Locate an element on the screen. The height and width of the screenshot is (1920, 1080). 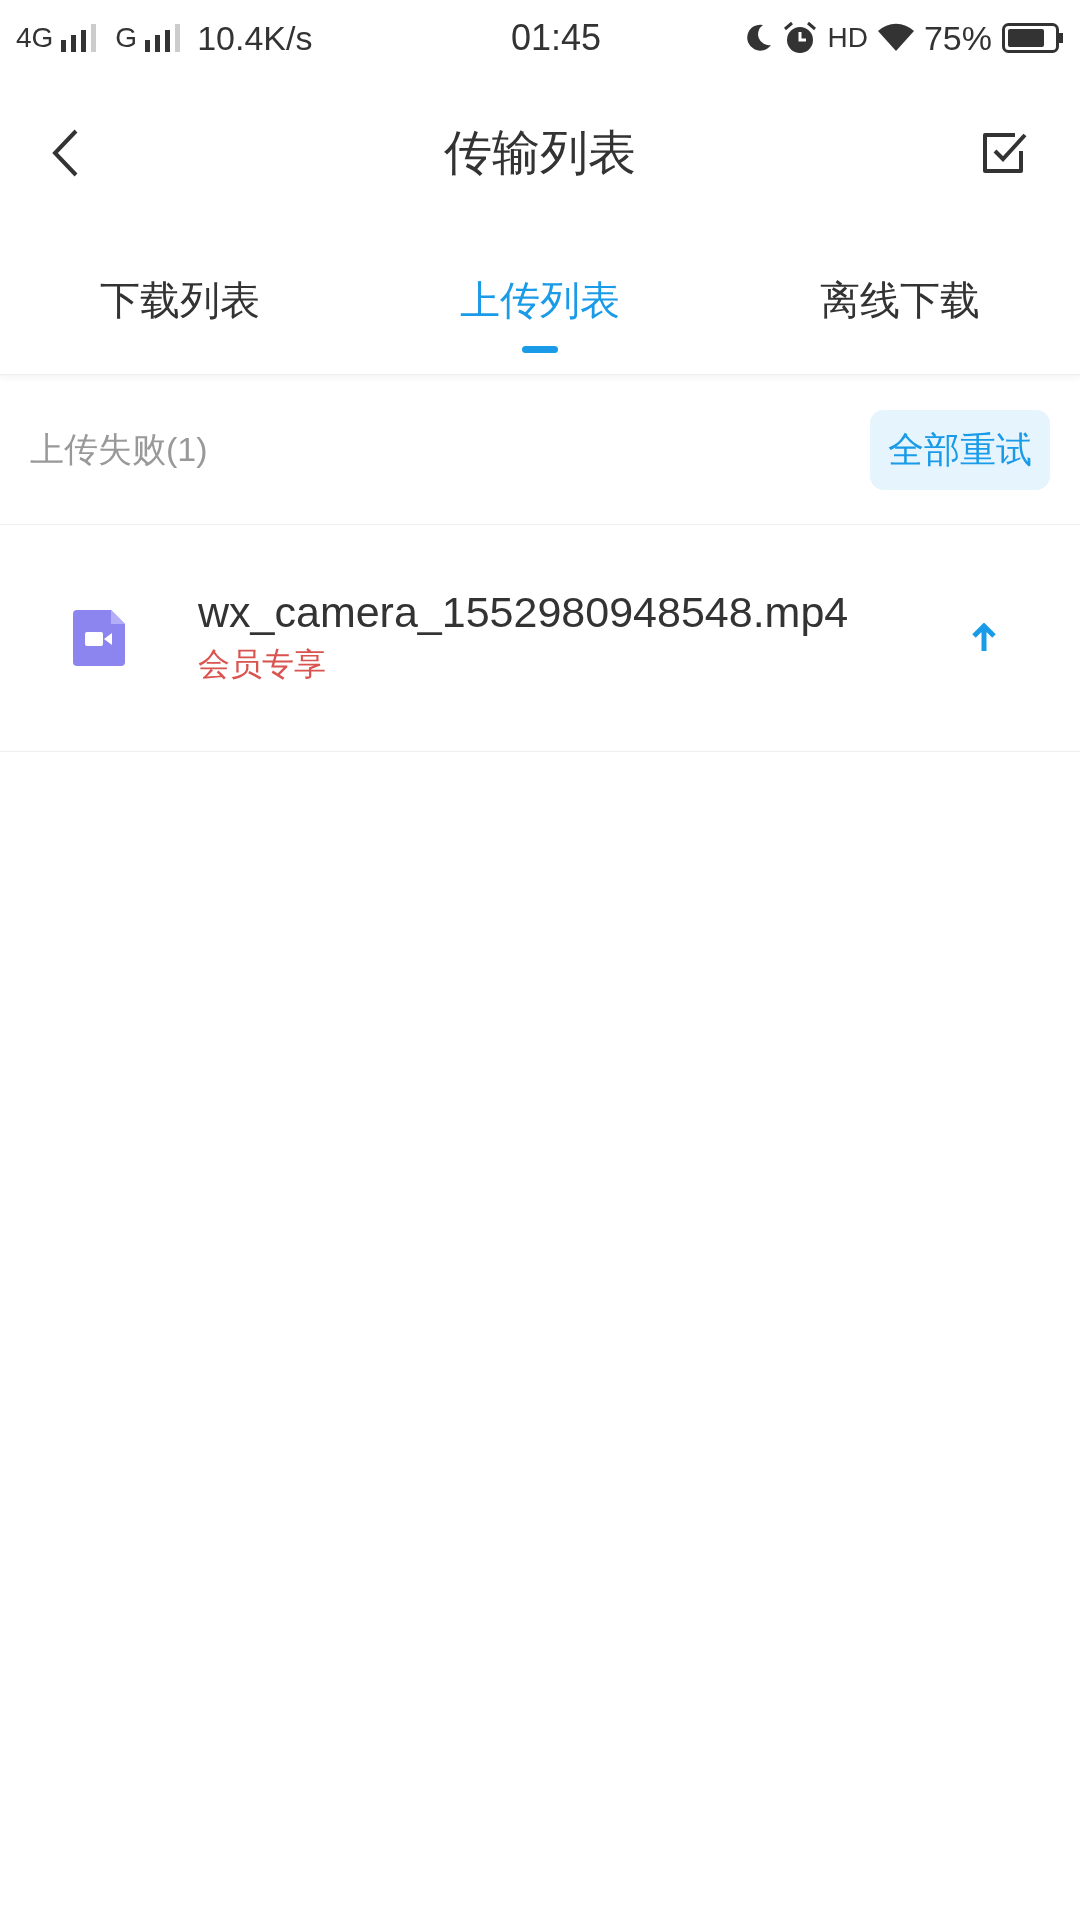
tab: 离线下载 is located at coordinates (900, 302).